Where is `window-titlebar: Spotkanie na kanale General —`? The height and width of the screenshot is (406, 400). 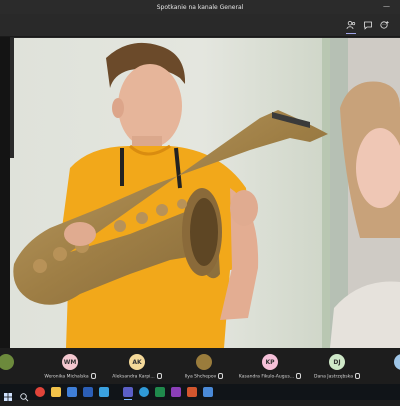 window-titlebar: Spotkanie na kanale General — is located at coordinates (200, 7).